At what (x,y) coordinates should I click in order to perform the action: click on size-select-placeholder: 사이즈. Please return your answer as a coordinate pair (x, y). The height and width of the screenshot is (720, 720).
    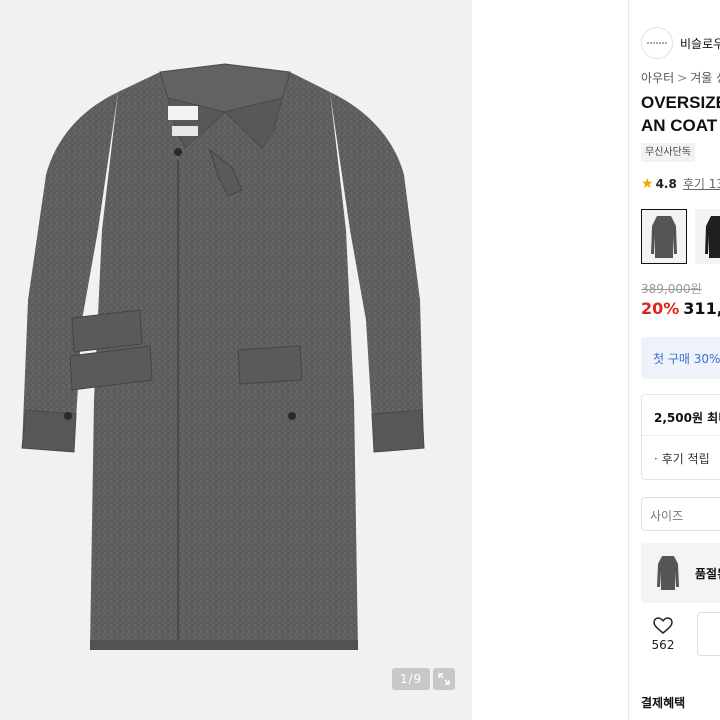
    Looking at the image, I should click on (667, 516).